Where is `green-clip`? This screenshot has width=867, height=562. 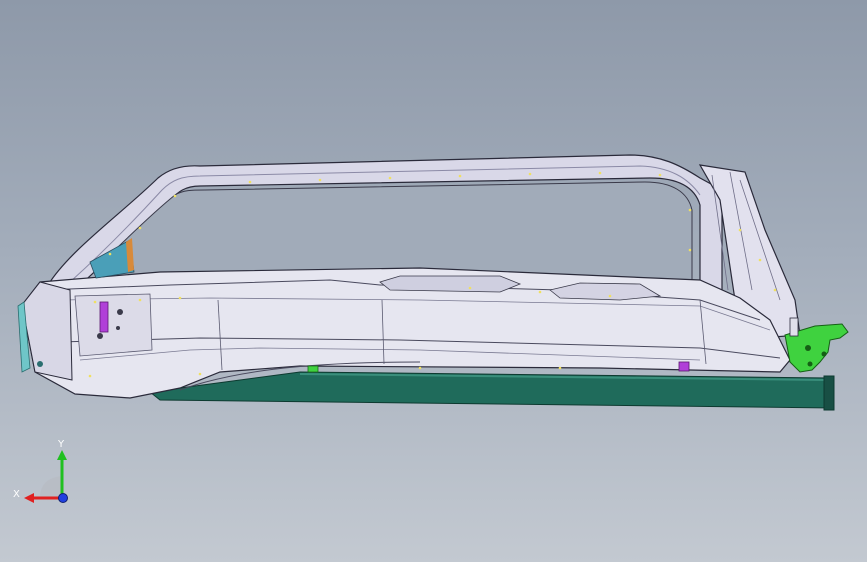
green-clip is located at coordinates (313, 369).